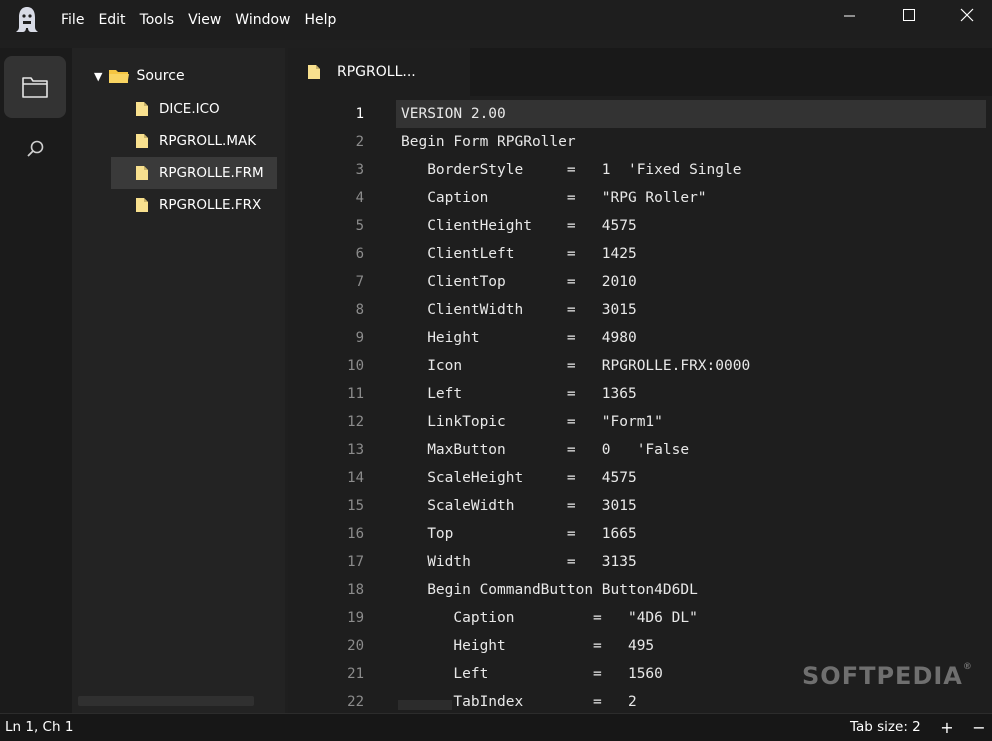 The image size is (992, 741). I want to click on menu-help: Help, so click(321, 20).